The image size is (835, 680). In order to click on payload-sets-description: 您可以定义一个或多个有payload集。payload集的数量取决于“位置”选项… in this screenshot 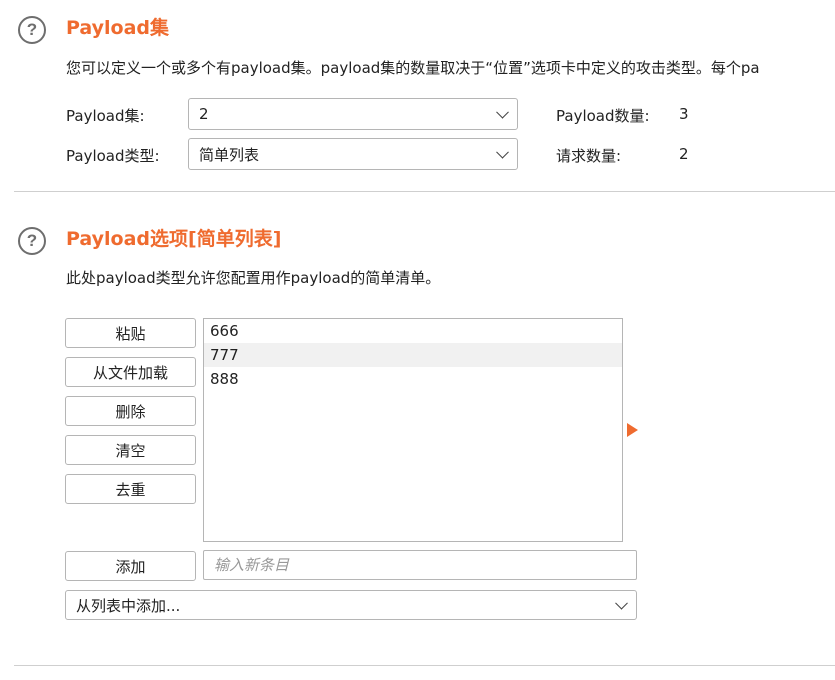, I will do `click(413, 68)`.